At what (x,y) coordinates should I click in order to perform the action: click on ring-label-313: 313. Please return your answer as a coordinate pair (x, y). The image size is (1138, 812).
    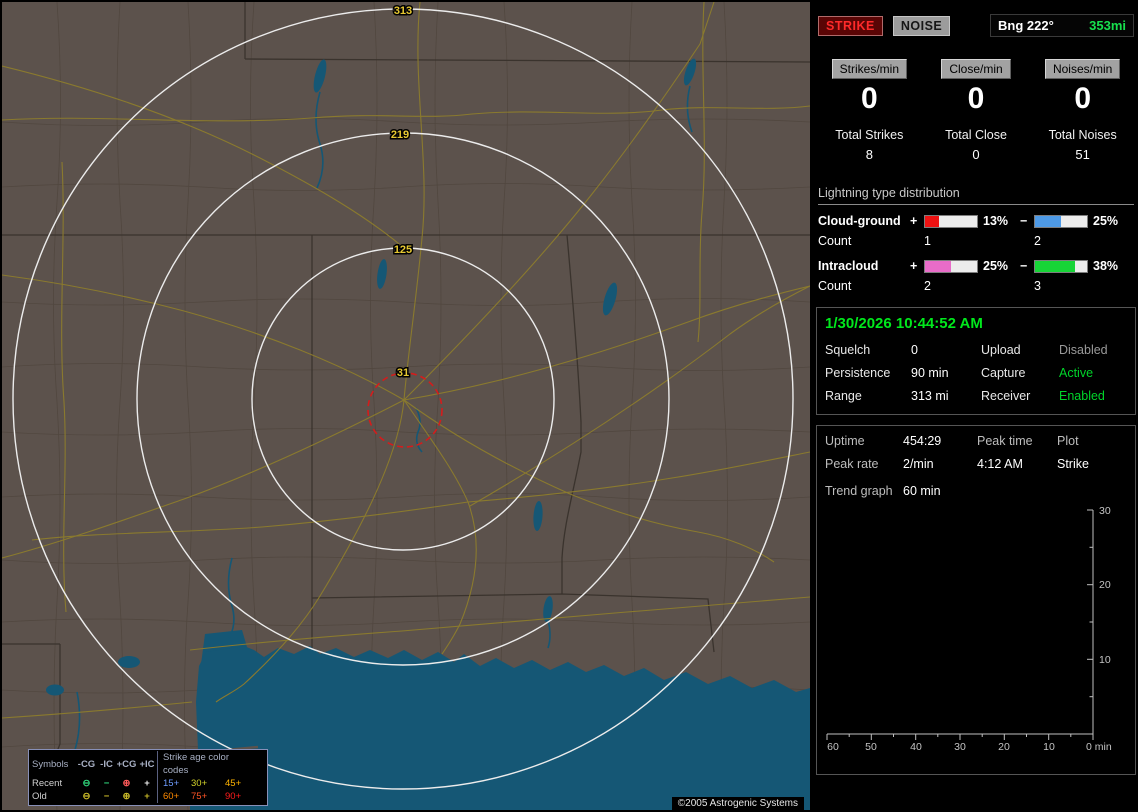
    Looking at the image, I should click on (403, 11).